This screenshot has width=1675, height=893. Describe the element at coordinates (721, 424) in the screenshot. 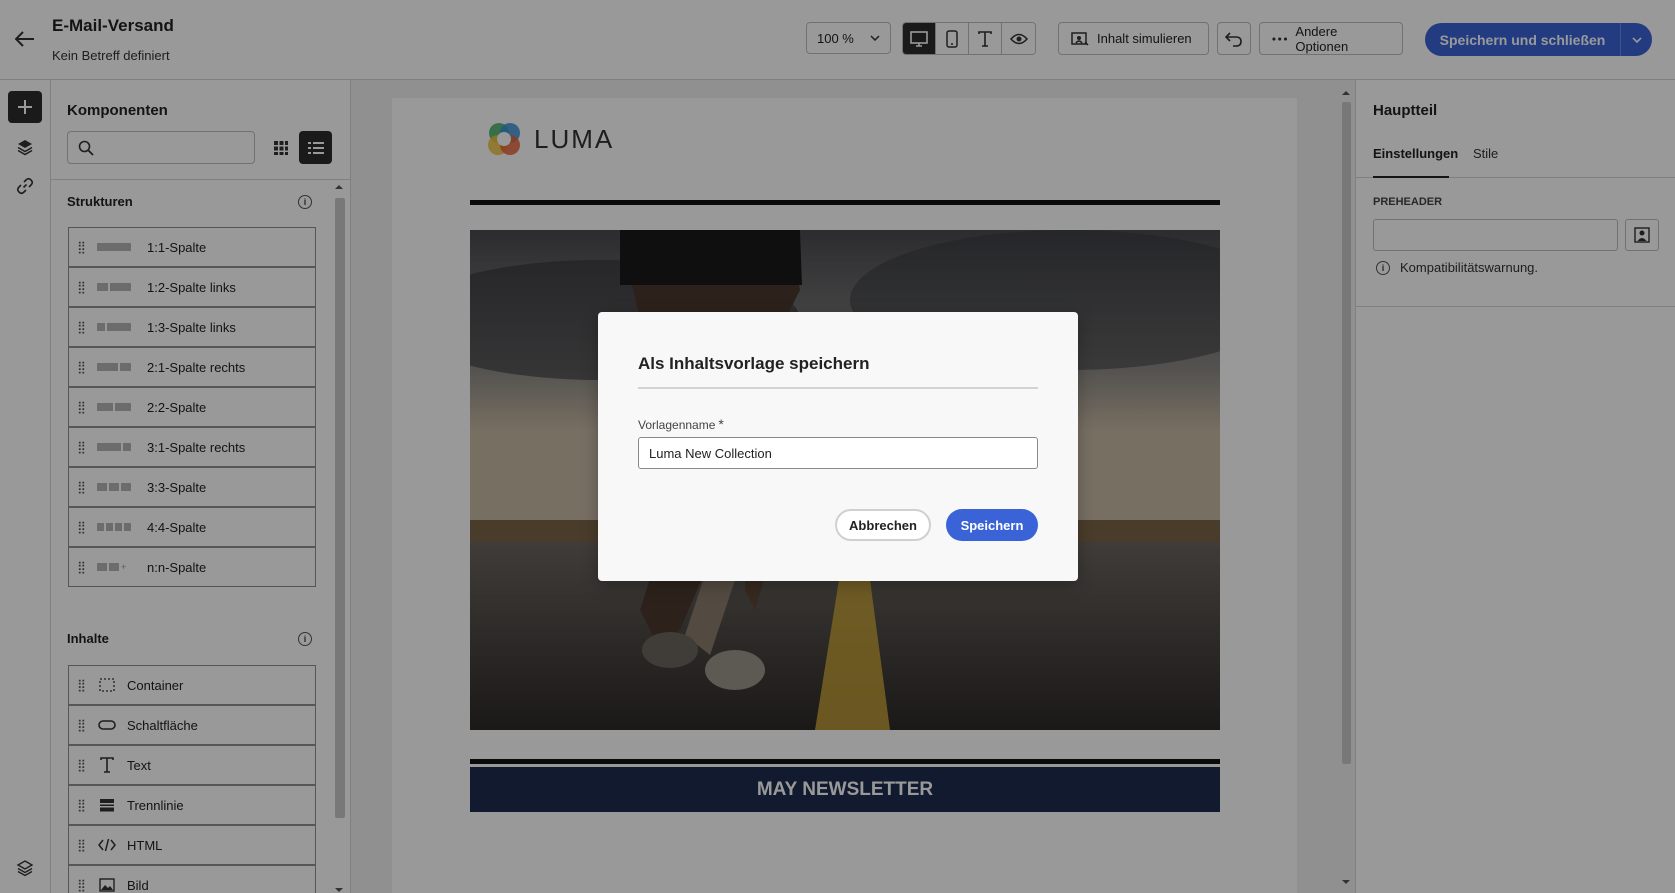

I see `required-mark: *` at that location.